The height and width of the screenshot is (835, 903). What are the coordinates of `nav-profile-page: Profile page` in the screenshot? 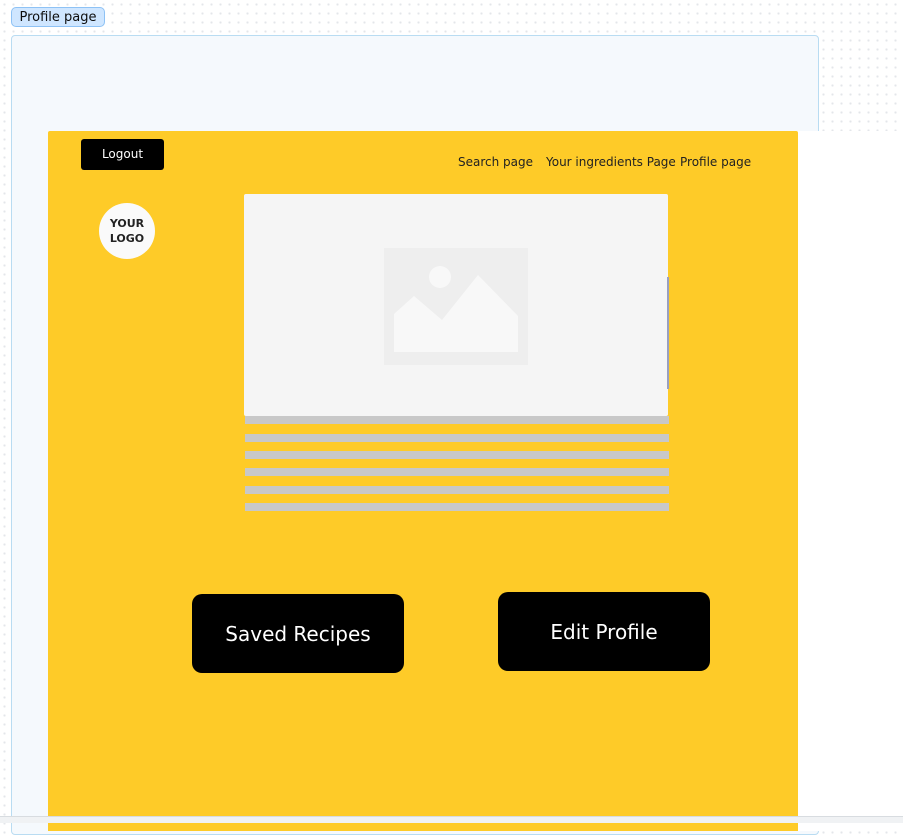 It's located at (715, 162).